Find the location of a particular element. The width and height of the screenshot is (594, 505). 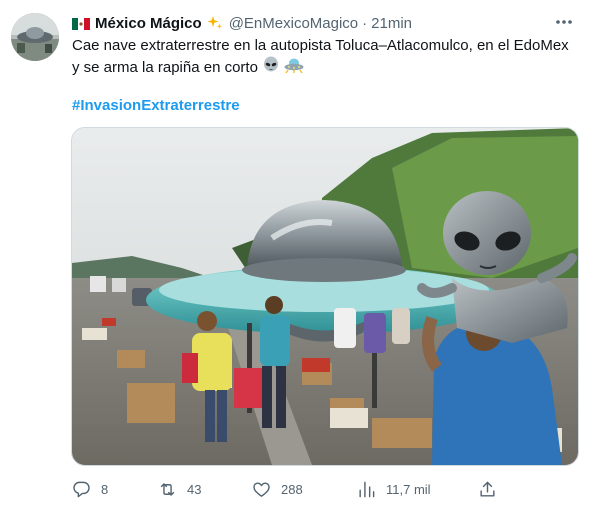

reply-icon is located at coordinates (81, 489).